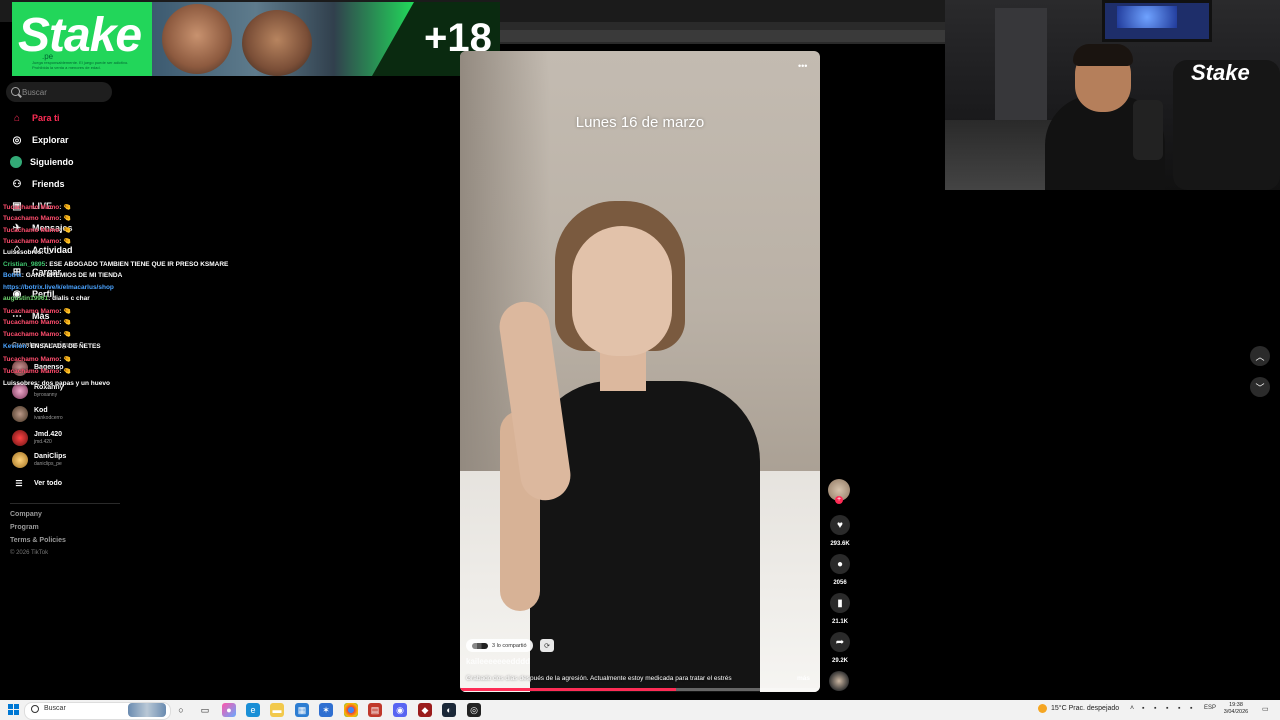 The height and width of the screenshot is (720, 1280). Describe the element at coordinates (840, 564) in the screenshot. I see `comment-button: ●` at that location.